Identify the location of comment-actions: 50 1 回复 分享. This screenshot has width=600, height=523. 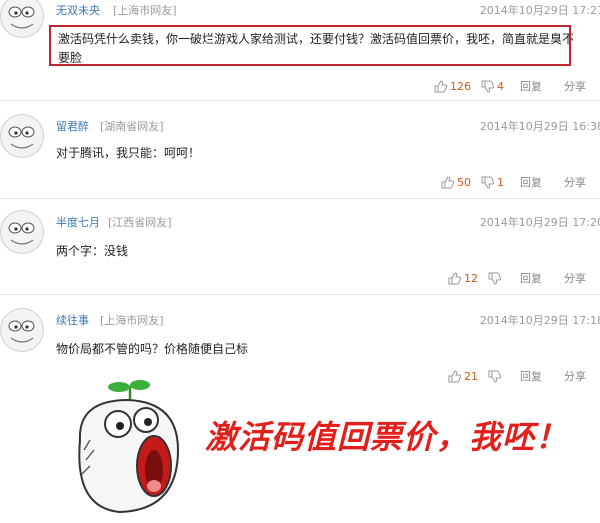
(508, 182).